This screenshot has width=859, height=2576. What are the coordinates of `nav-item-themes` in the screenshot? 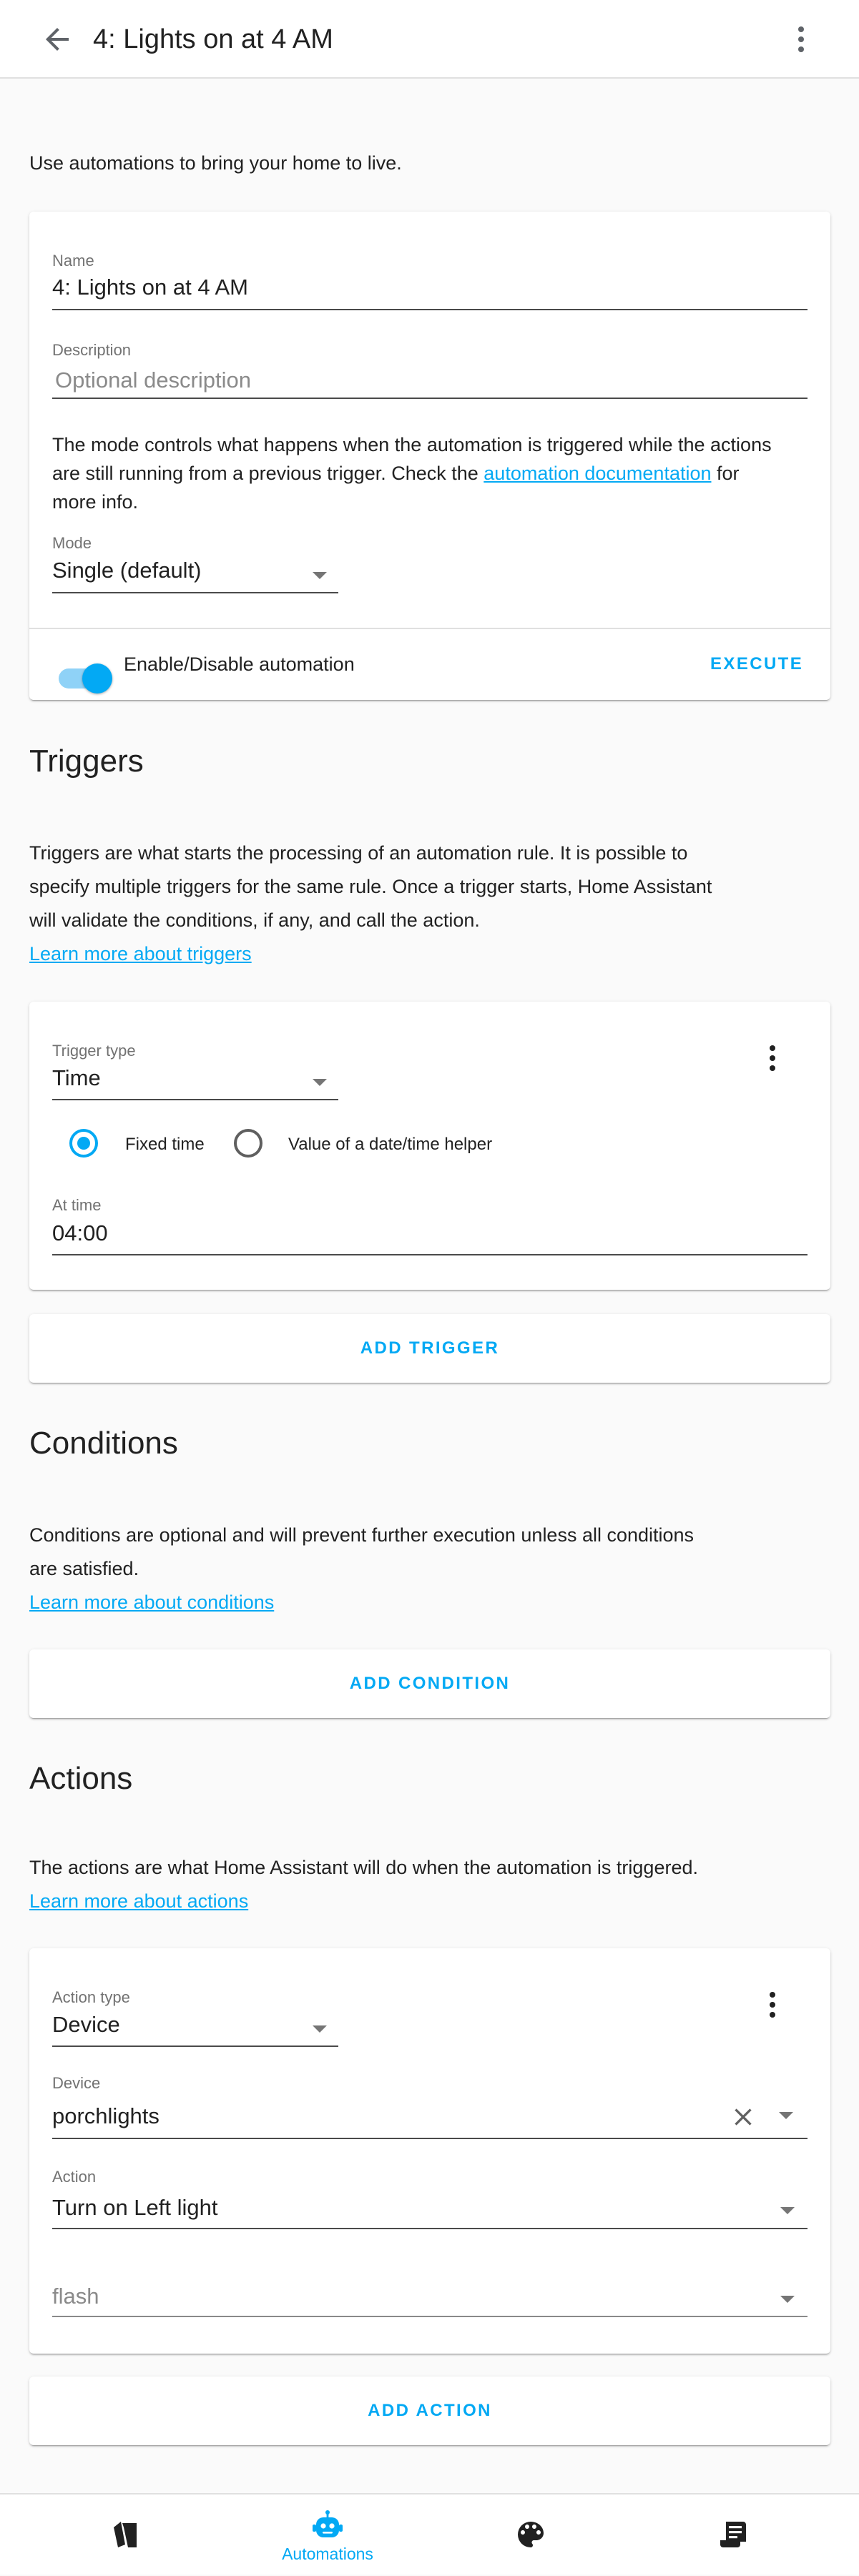 It's located at (531, 2535).